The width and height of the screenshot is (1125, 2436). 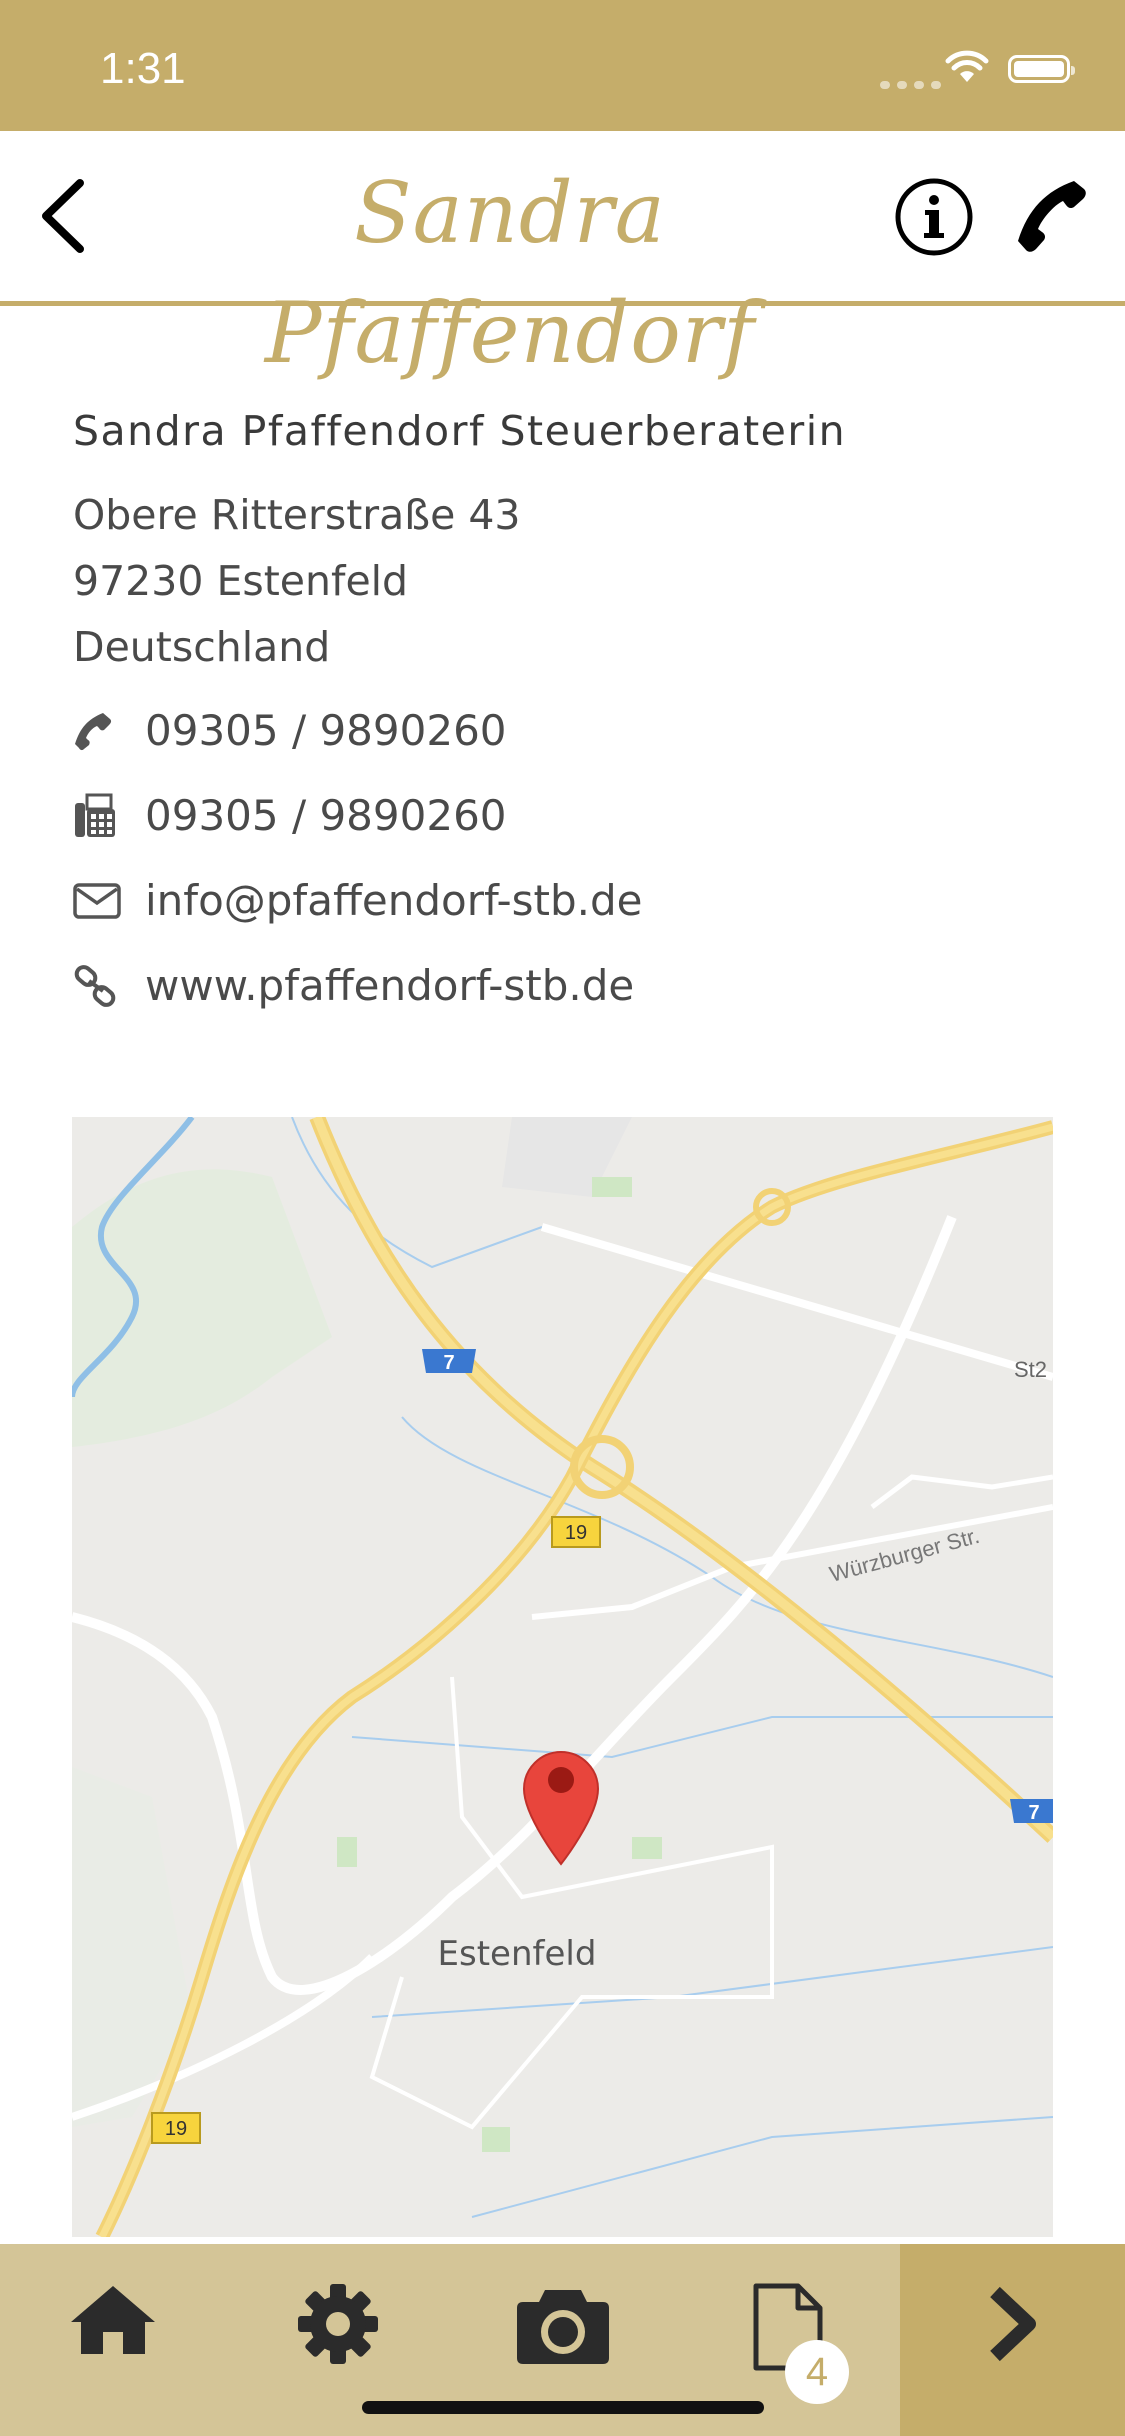 What do you see at coordinates (393, 900) in the screenshot?
I see `email-link: info@pfaffendorf-stb.de` at bounding box center [393, 900].